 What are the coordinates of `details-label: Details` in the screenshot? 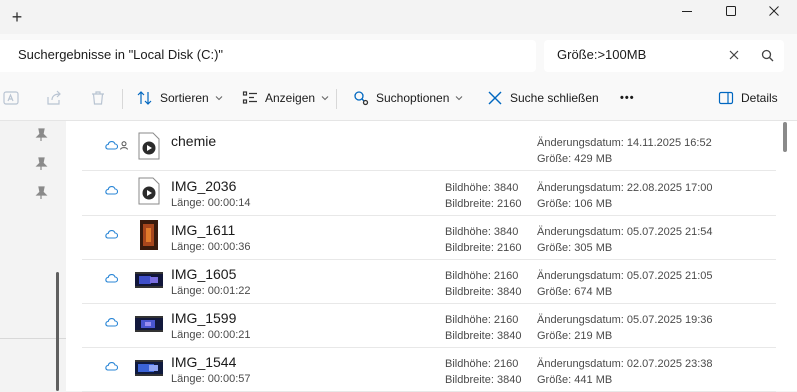 It's located at (759, 98).